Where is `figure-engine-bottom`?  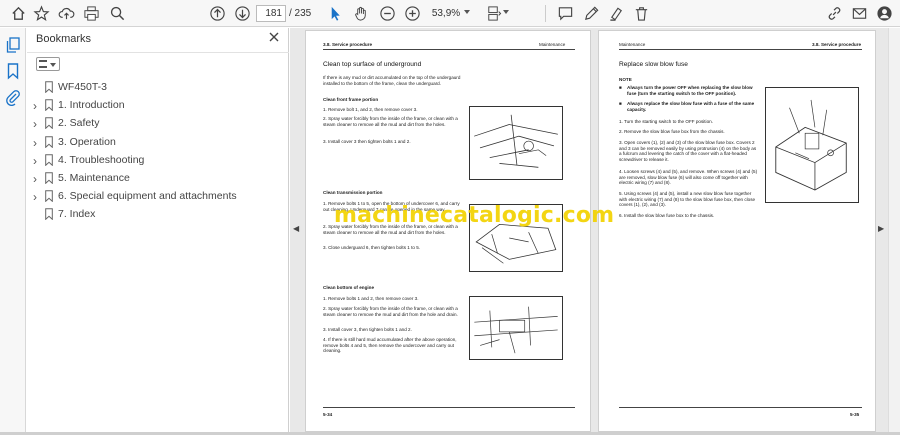 figure-engine-bottom is located at coordinates (516, 328).